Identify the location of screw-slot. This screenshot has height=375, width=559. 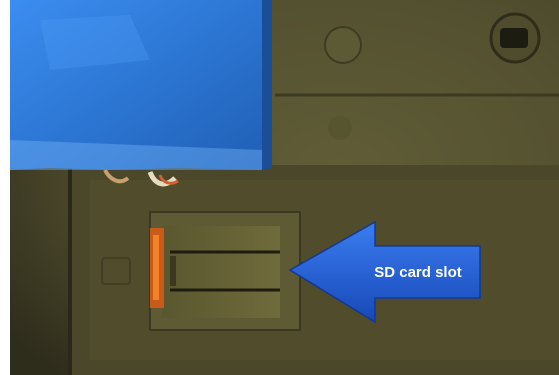
(514, 38).